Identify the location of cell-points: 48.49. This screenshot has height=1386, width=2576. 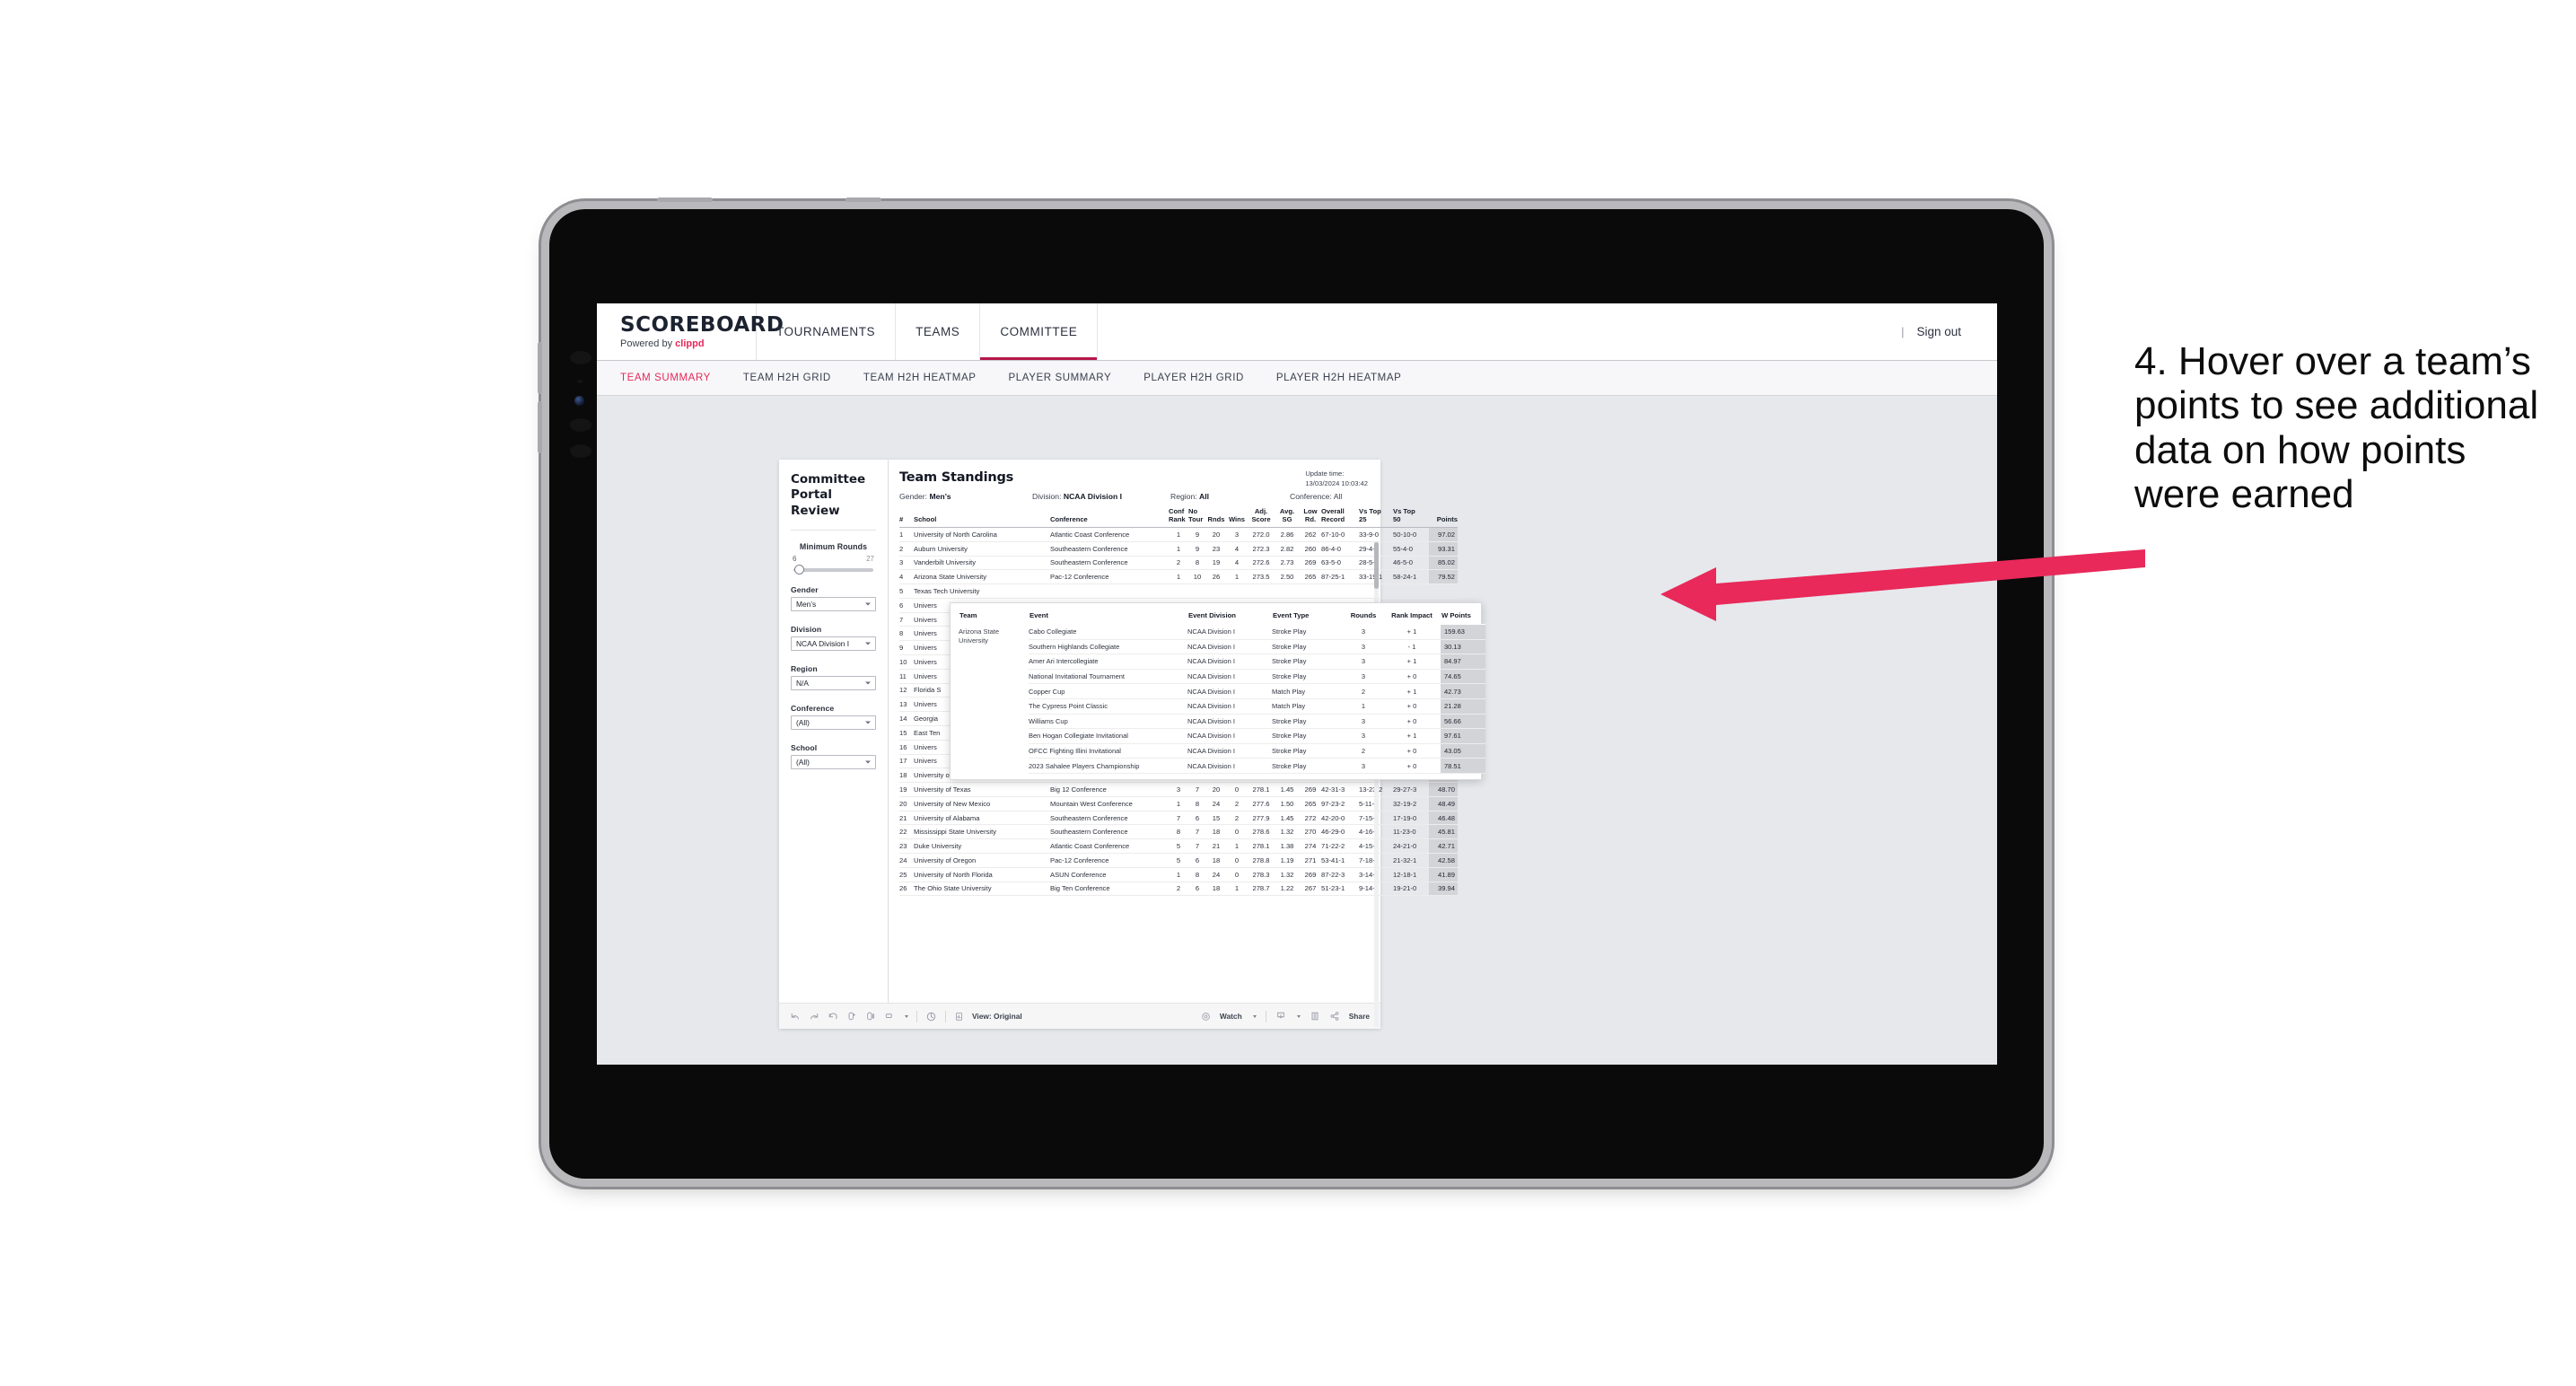
(1443, 804).